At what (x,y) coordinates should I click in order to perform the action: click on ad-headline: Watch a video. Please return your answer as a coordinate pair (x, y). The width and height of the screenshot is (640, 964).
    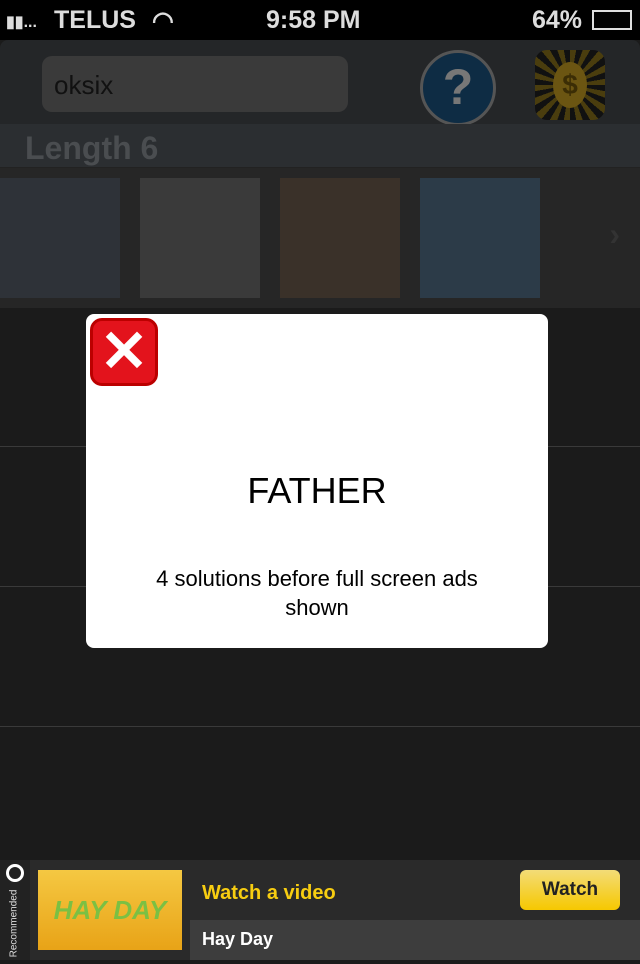
    Looking at the image, I should click on (269, 893).